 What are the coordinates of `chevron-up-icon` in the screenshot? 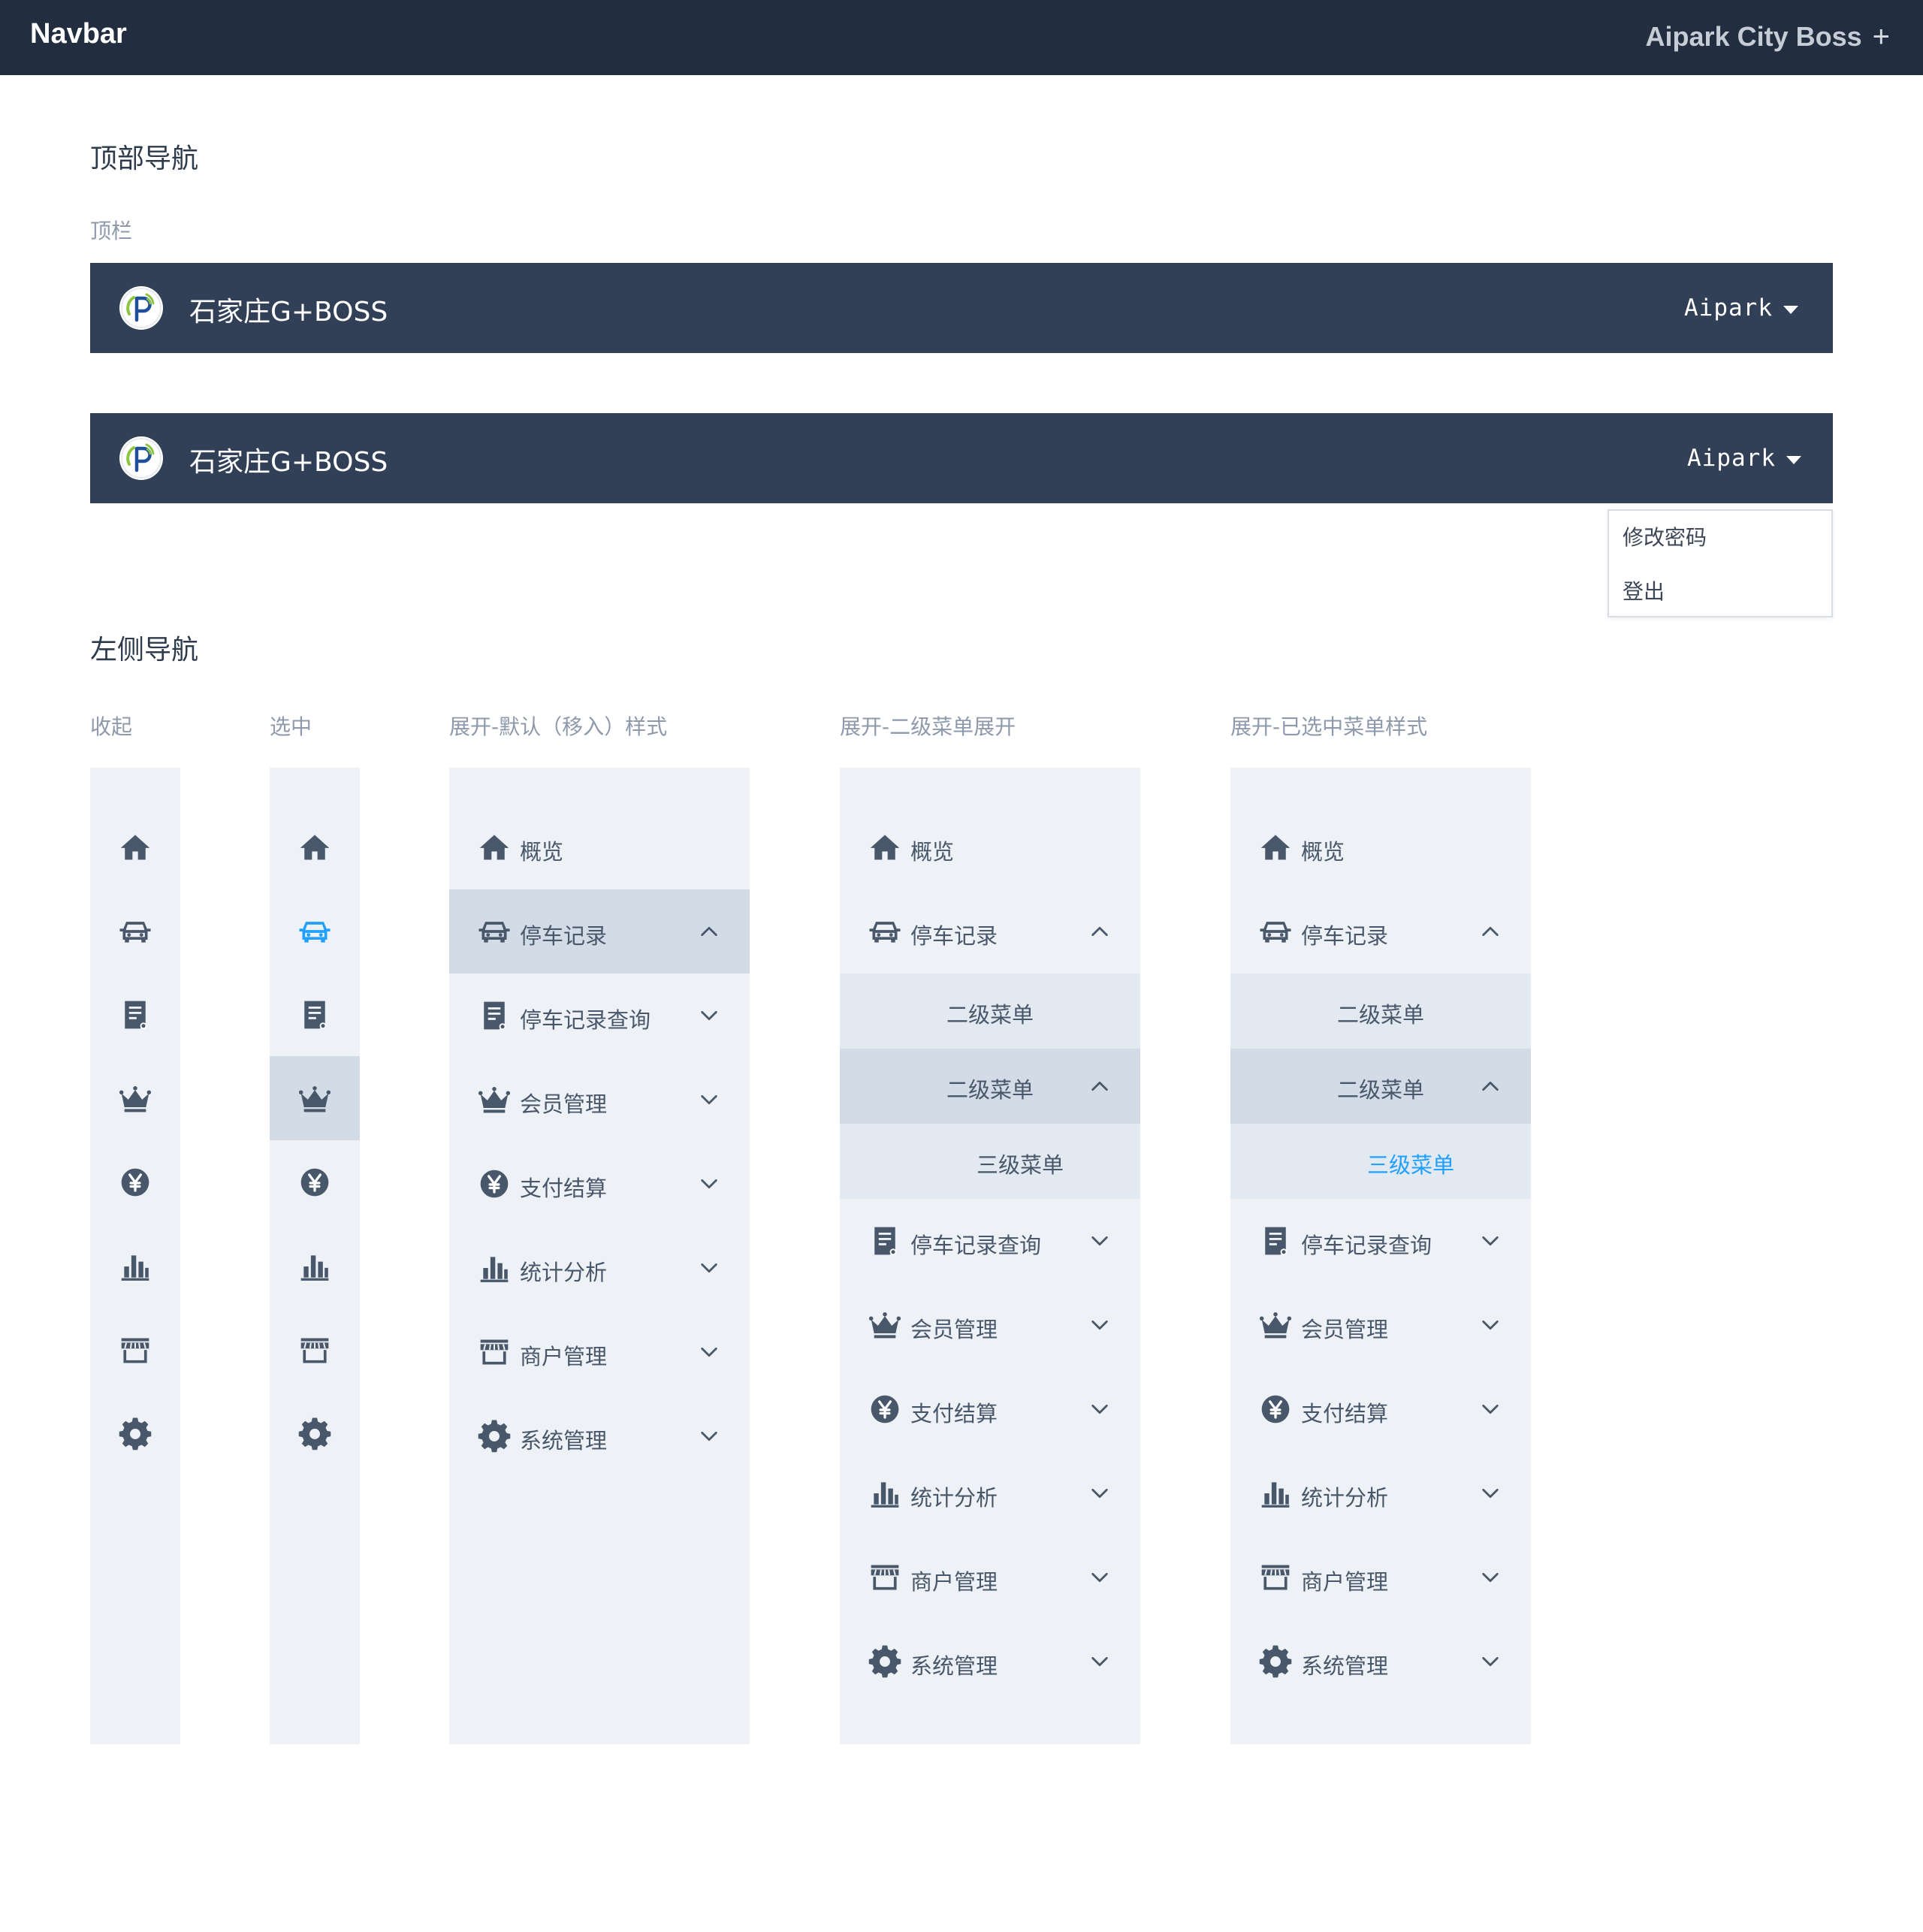 It's located at (709, 931).